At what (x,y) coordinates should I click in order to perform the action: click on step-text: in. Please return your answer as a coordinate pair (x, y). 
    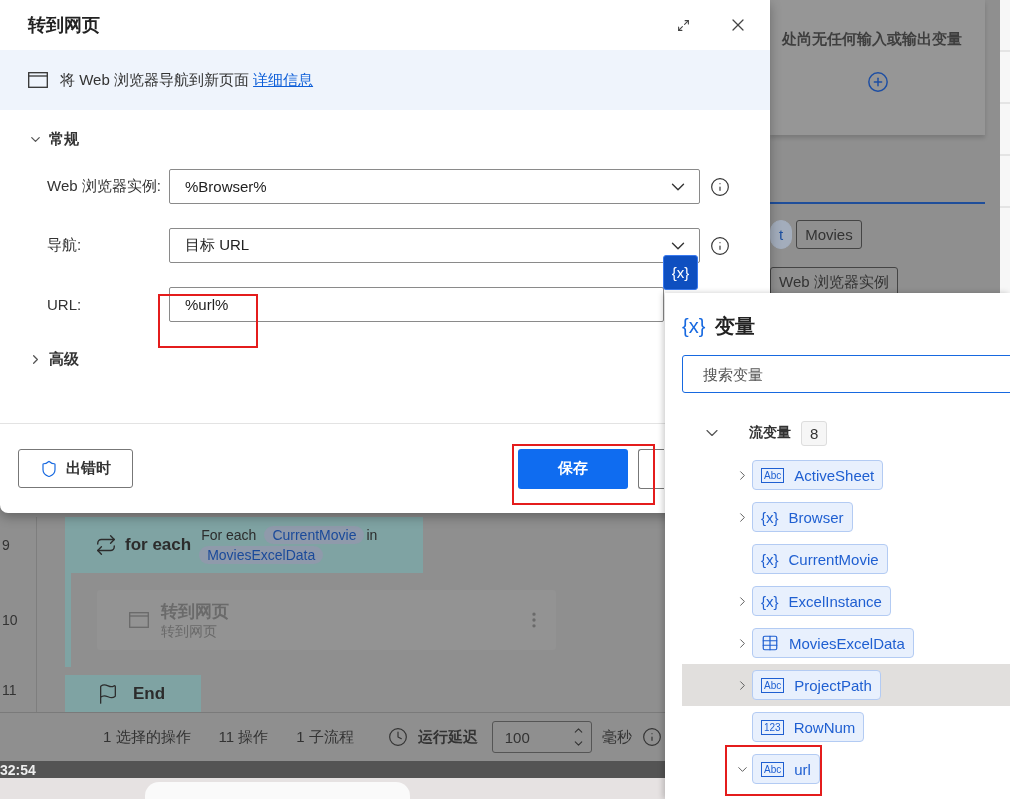
    Looking at the image, I should click on (372, 535).